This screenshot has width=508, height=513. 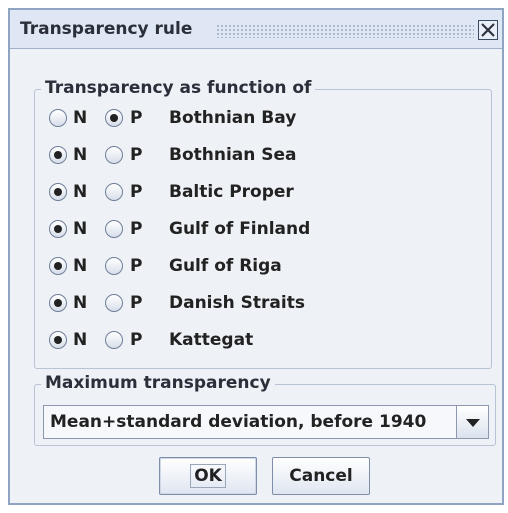 What do you see at coordinates (488, 30) in the screenshot?
I see `close-icon` at bounding box center [488, 30].